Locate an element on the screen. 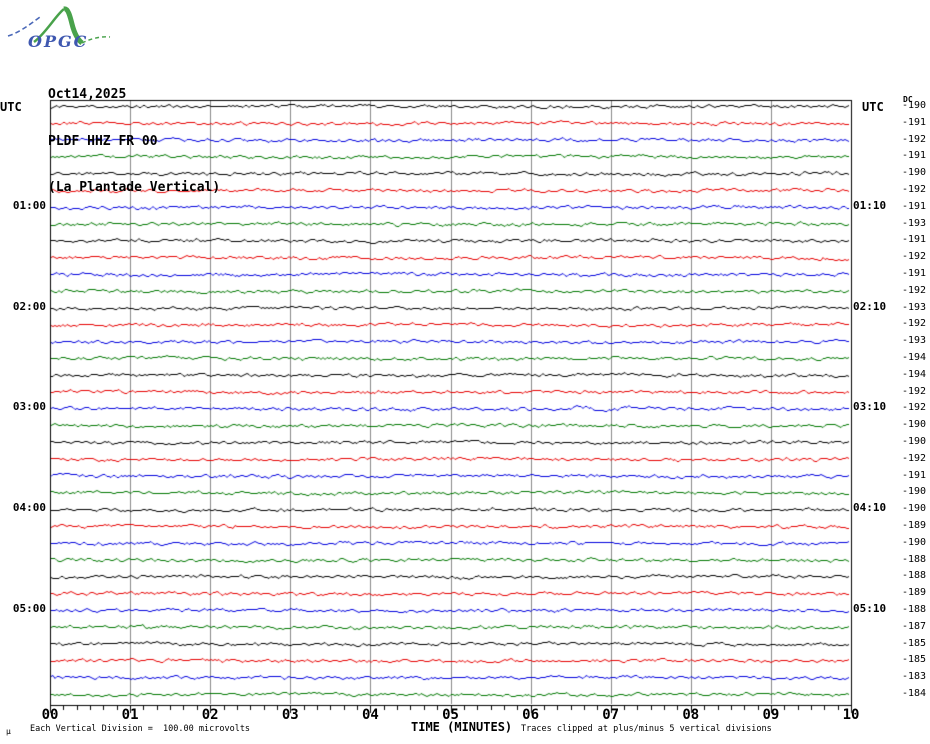 The width and height of the screenshot is (930, 744). x-tick-label: 04 is located at coordinates (370, 715).